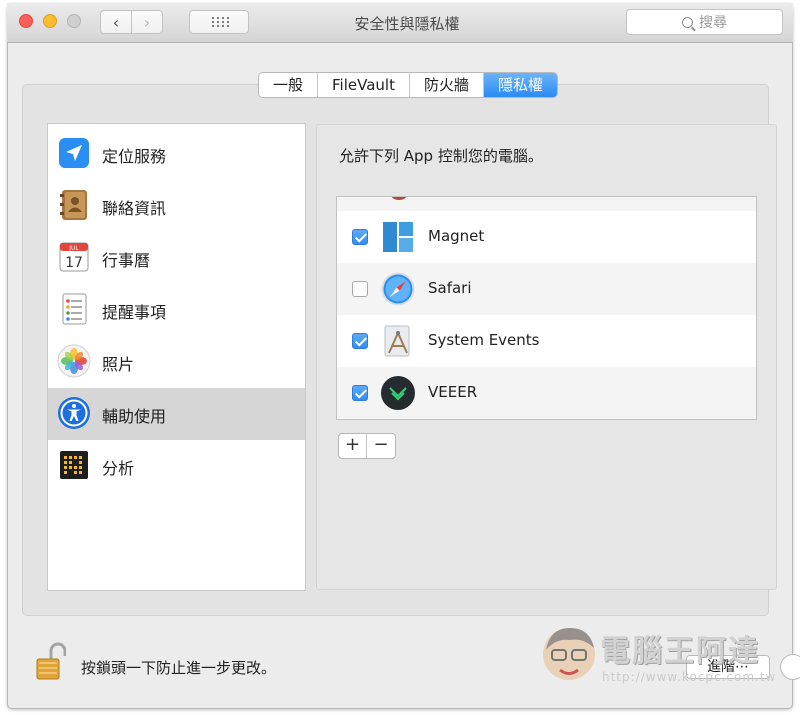 The width and height of the screenshot is (800, 715). I want to click on help-button, so click(790, 667).